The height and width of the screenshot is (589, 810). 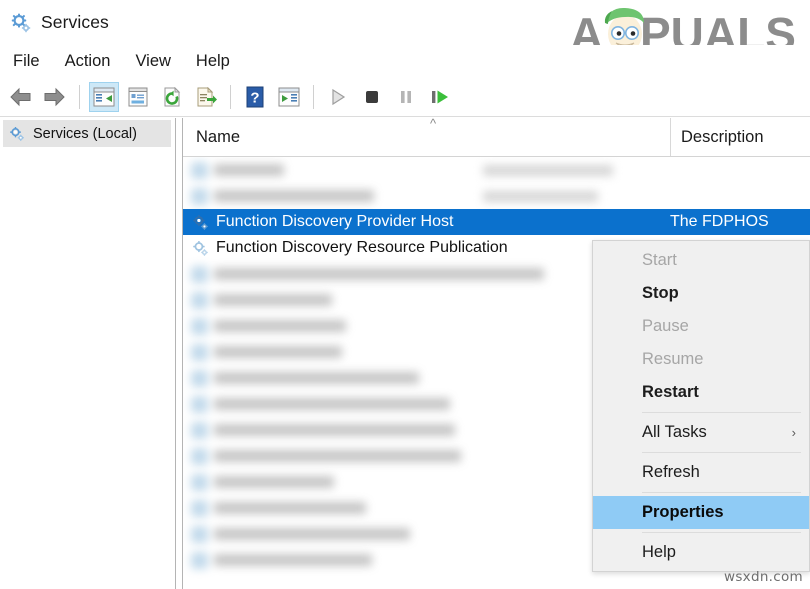 I want to click on properties-icon, so click(x=138, y=97).